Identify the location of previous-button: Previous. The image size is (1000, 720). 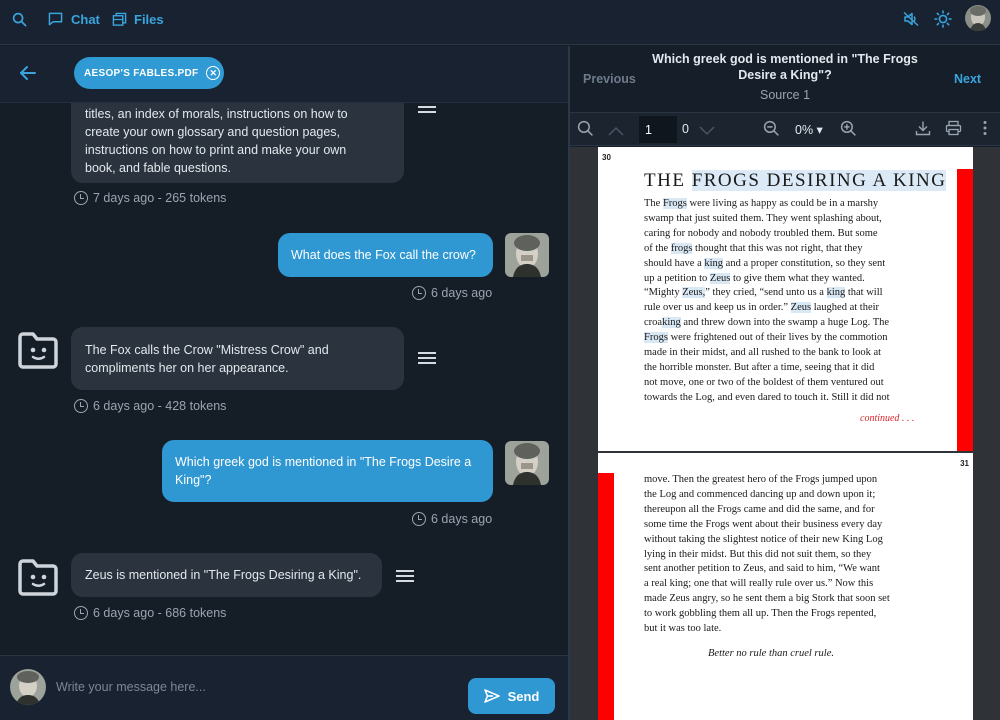
(609, 79).